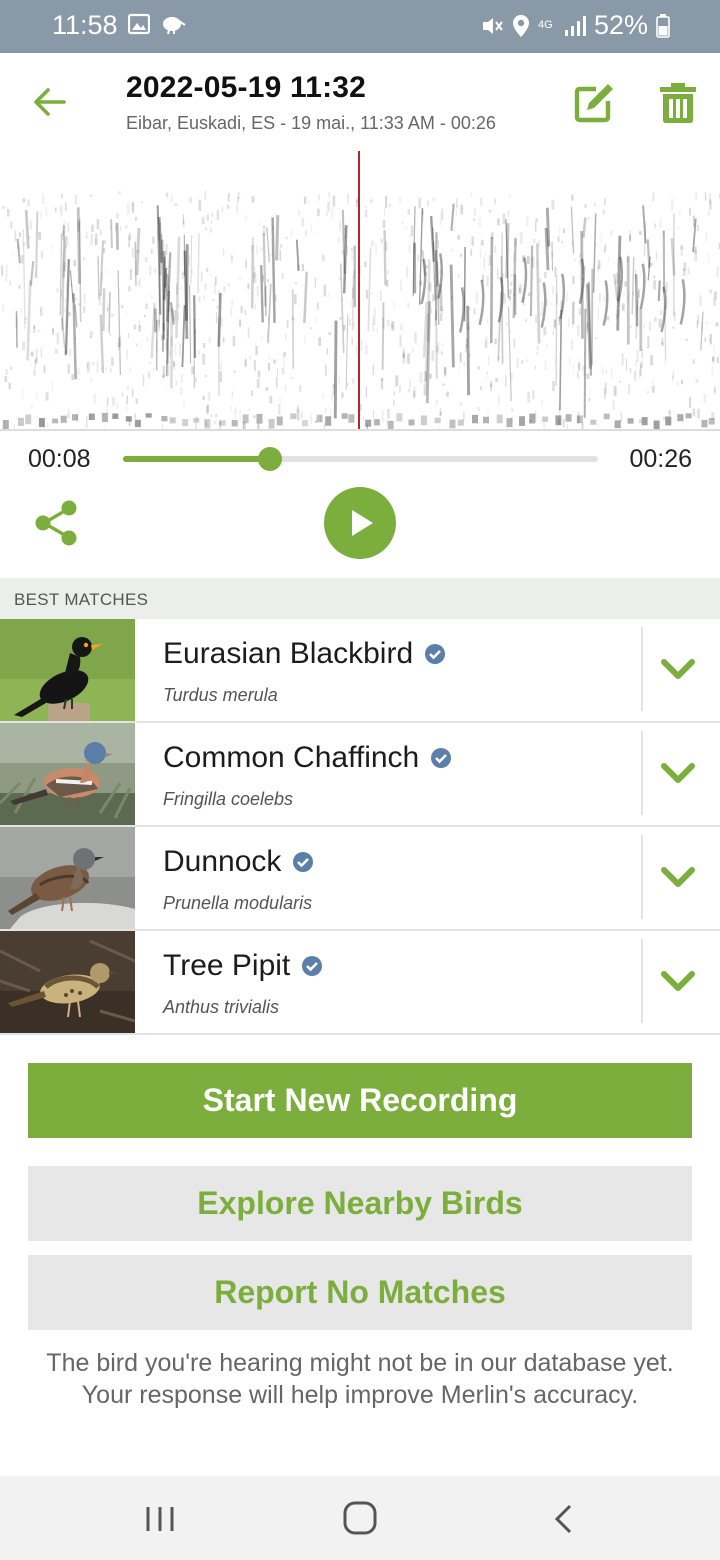 This screenshot has width=720, height=1560. I want to click on report-no-matches-button: Report No Matches, so click(360, 1292).